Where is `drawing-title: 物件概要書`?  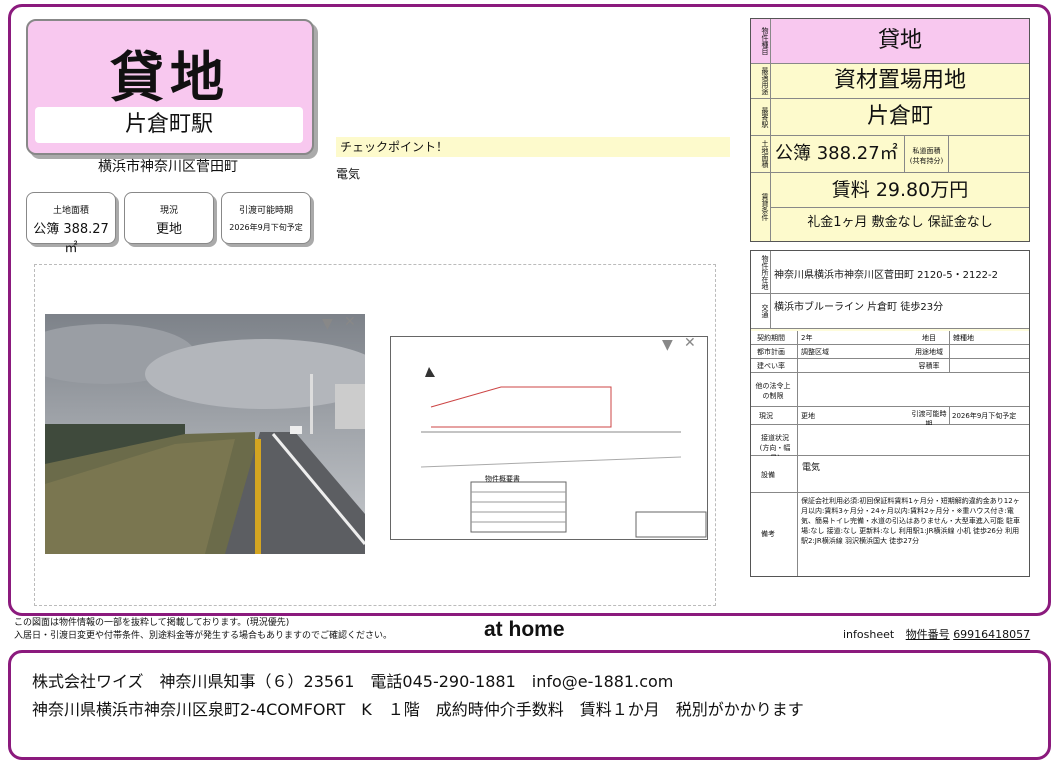 drawing-title: 物件概要書 is located at coordinates (502, 479).